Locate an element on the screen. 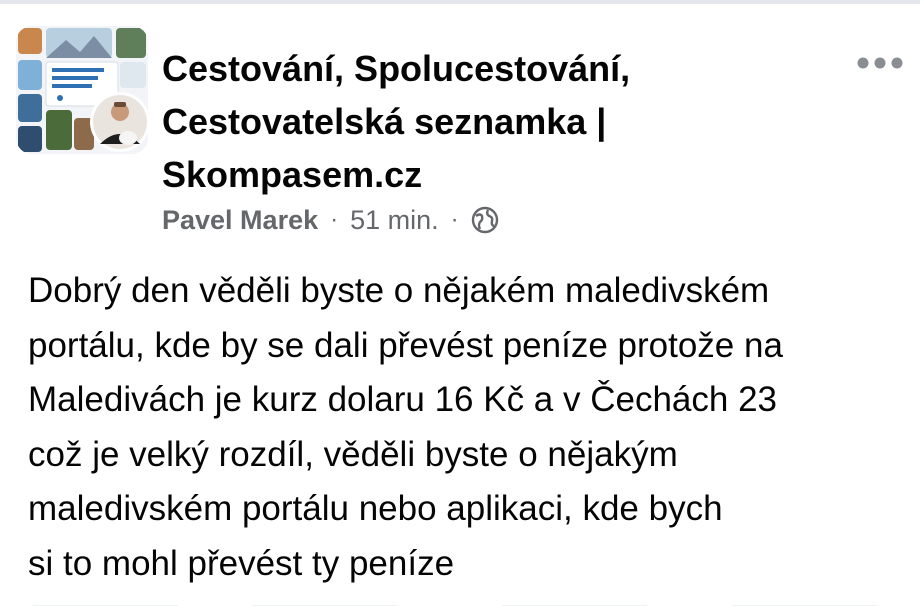 This screenshot has height=606, width=920. more-horizontal-icon is located at coordinates (880, 63).